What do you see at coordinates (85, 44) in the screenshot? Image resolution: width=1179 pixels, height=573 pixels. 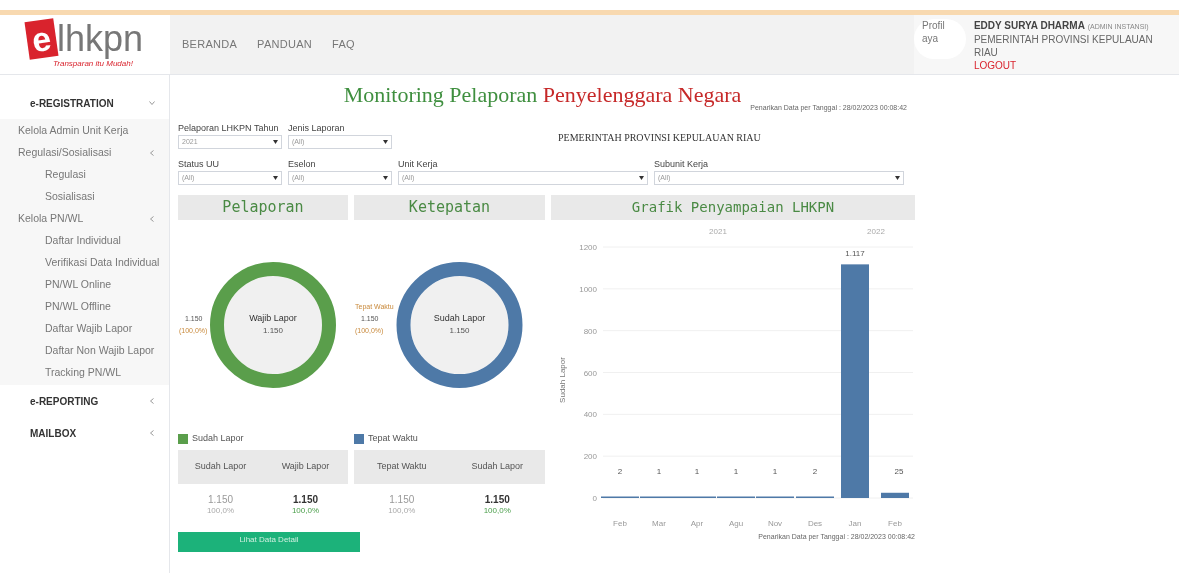 I see `logo: e lhkpn Transparan itu Mudah!` at bounding box center [85, 44].